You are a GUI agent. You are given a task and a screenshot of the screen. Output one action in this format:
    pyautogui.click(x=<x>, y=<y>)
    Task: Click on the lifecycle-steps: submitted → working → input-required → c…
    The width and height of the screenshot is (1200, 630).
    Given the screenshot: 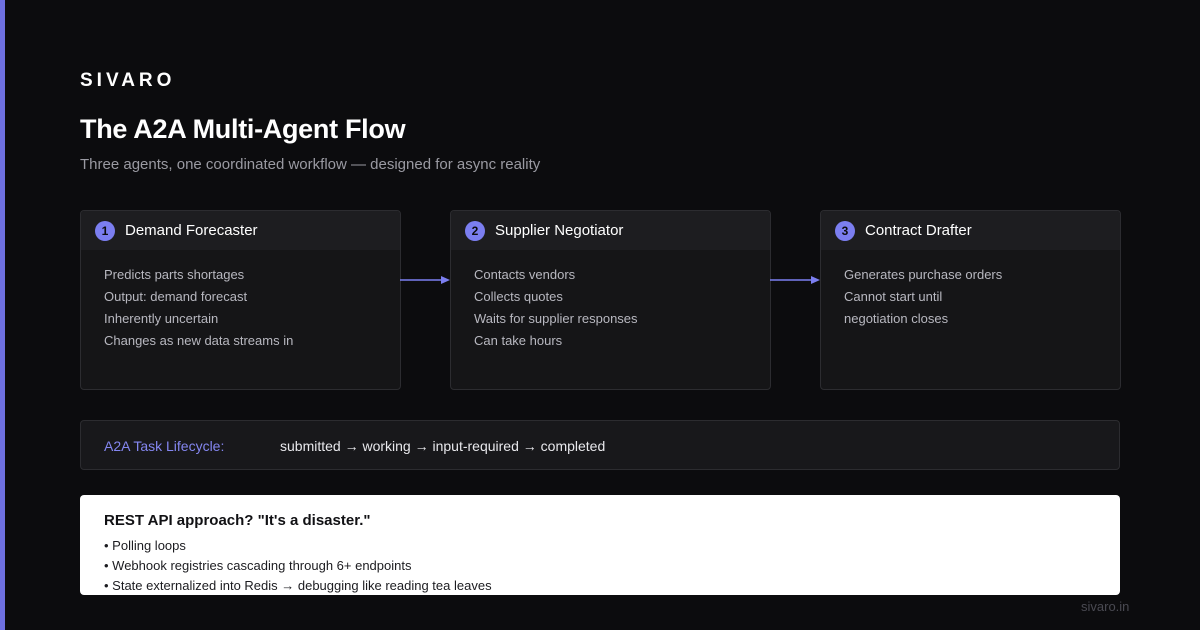 What is the action you would take?
    pyautogui.click(x=443, y=446)
    